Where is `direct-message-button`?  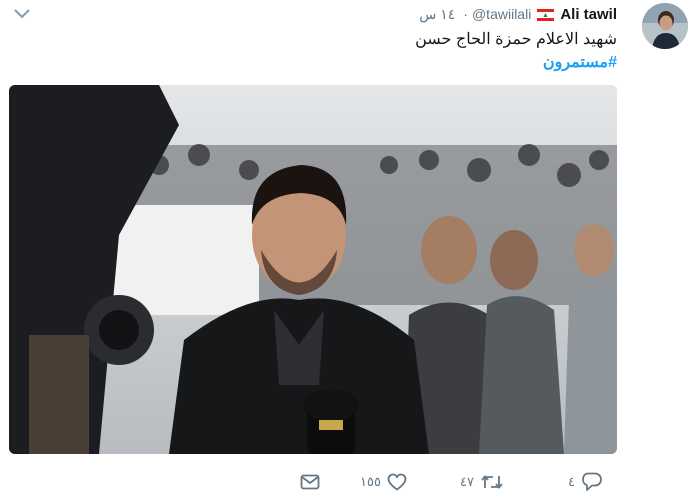 direct-message-button is located at coordinates (310, 482).